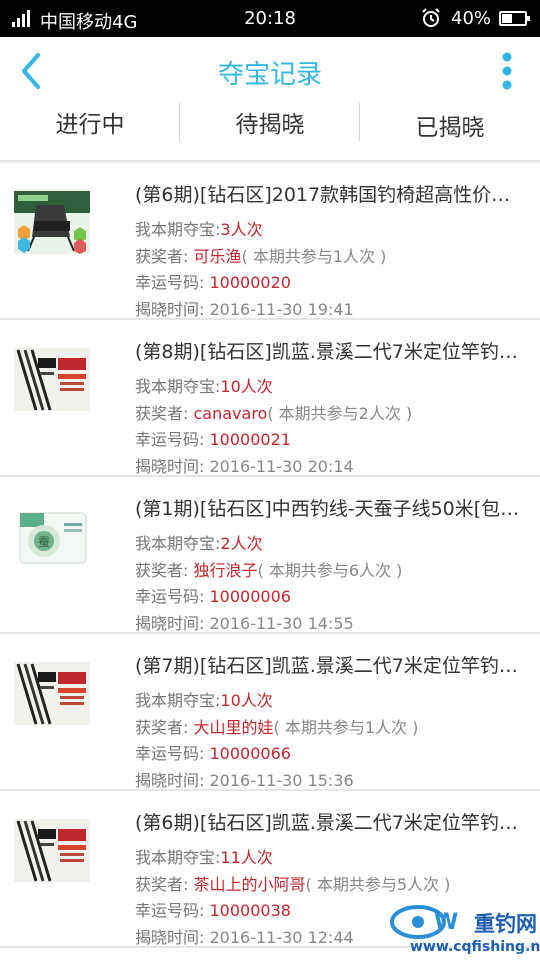 This screenshot has width=540, height=960. Describe the element at coordinates (327, 509) in the screenshot. I see `record-title: (第1期)[钻石区]中西钓线-天蚕子线50米[包邮]` at that location.